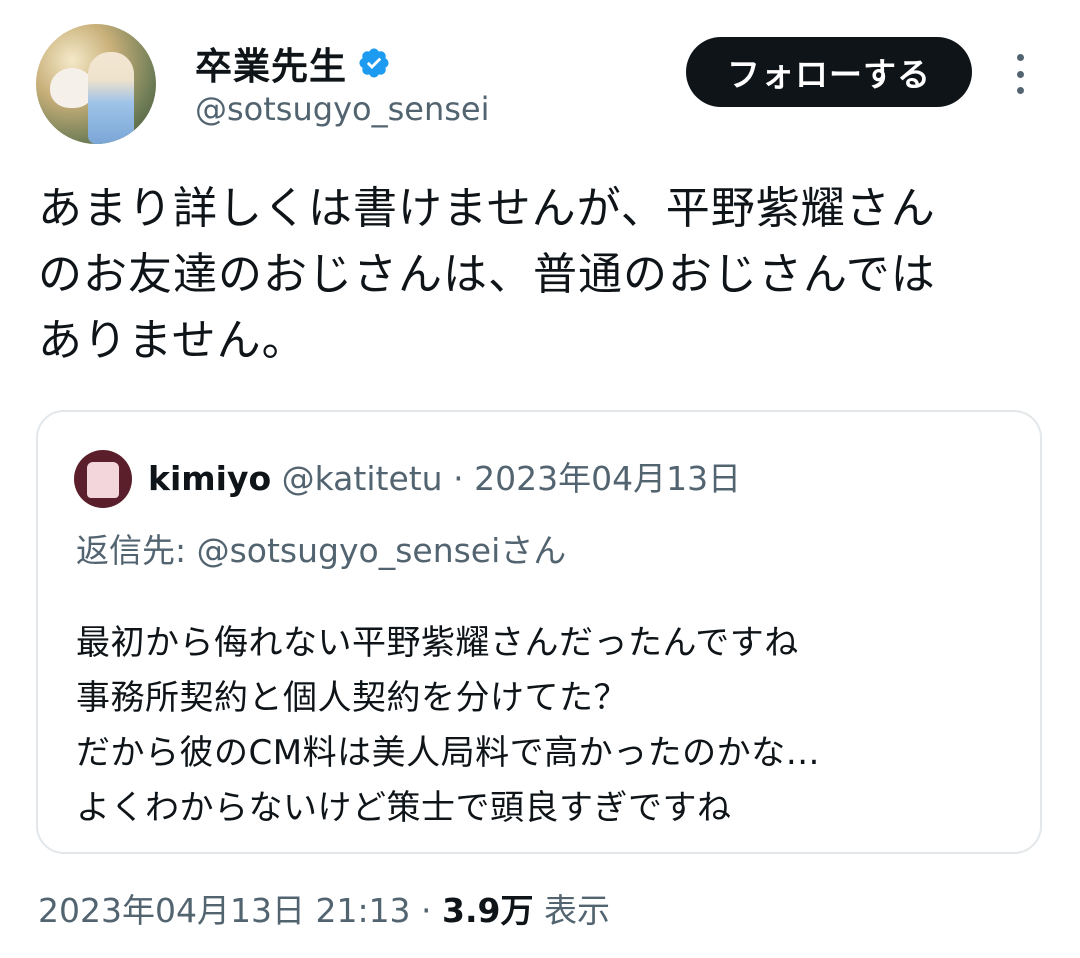 This screenshot has width=1080, height=958. What do you see at coordinates (572, 910) in the screenshot?
I see `views-label: 表示` at bounding box center [572, 910].